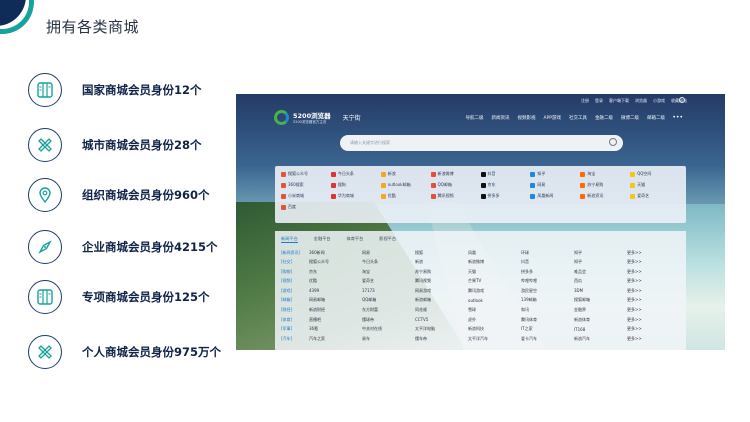 Image resolution: width=750 pixels, height=422 pixels. Describe the element at coordinates (295, 300) in the screenshot. I see `category-row-label: [邮箱]` at that location.